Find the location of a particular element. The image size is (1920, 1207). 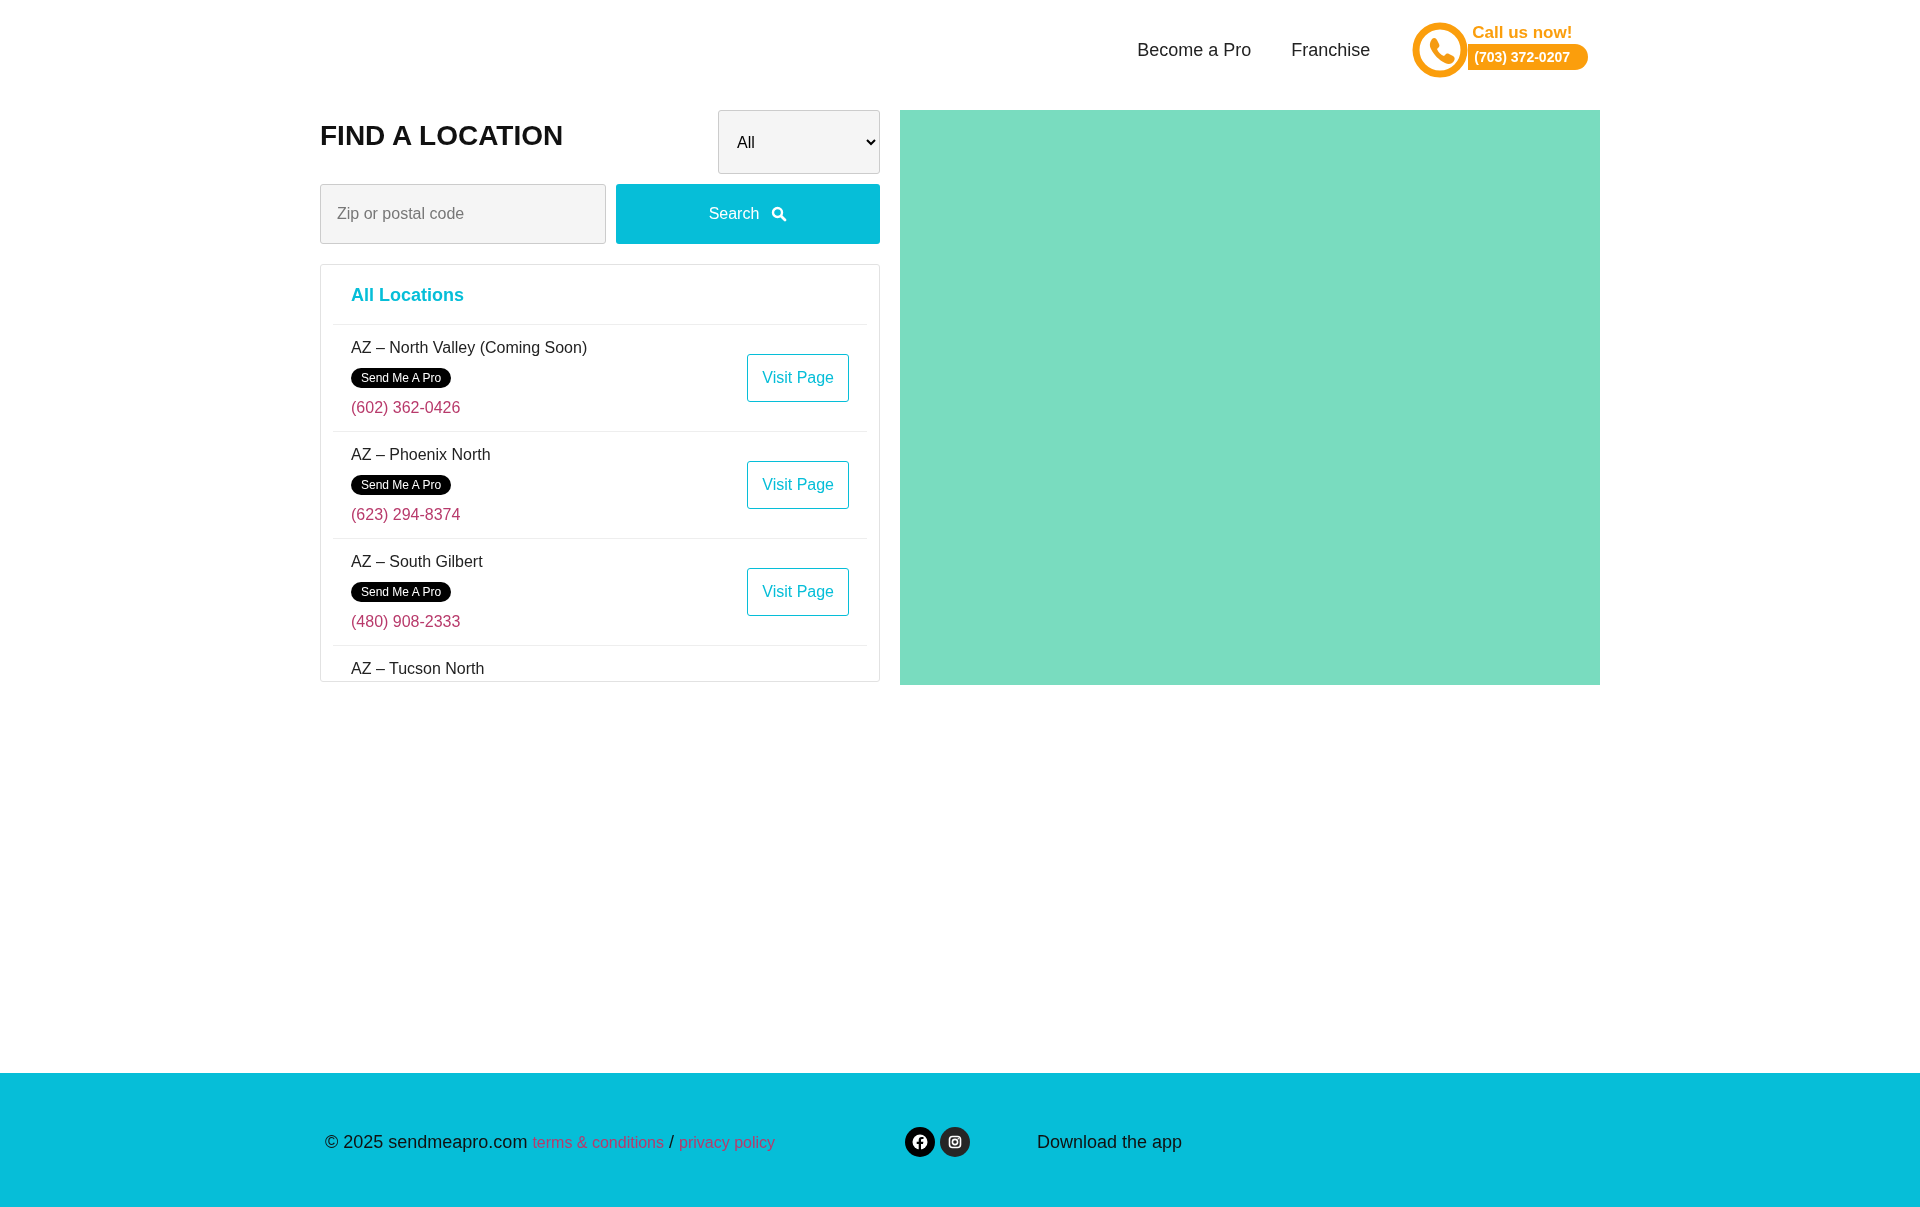

copyright-text: © 2025 sendmeapro.com is located at coordinates (426, 1142).